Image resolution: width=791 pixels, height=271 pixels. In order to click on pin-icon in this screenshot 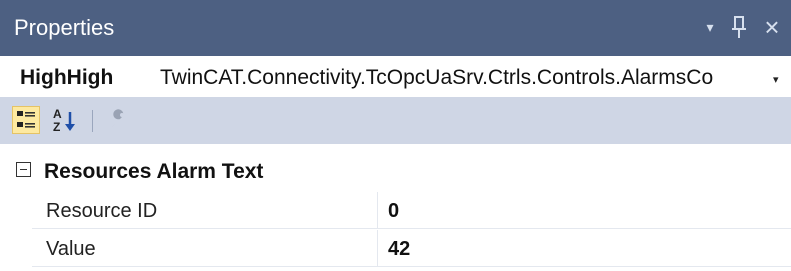, I will do `click(739, 27)`.